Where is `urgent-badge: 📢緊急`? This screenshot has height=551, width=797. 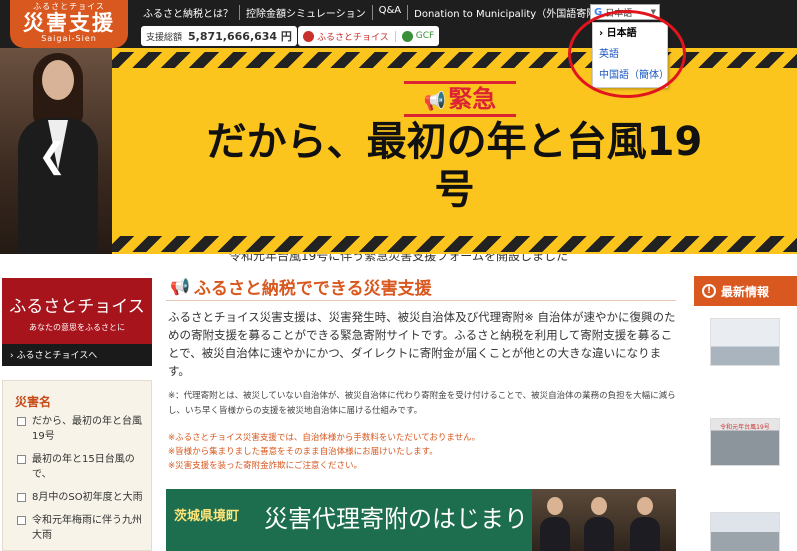
urgent-badge: 📢緊急 is located at coordinates (460, 99).